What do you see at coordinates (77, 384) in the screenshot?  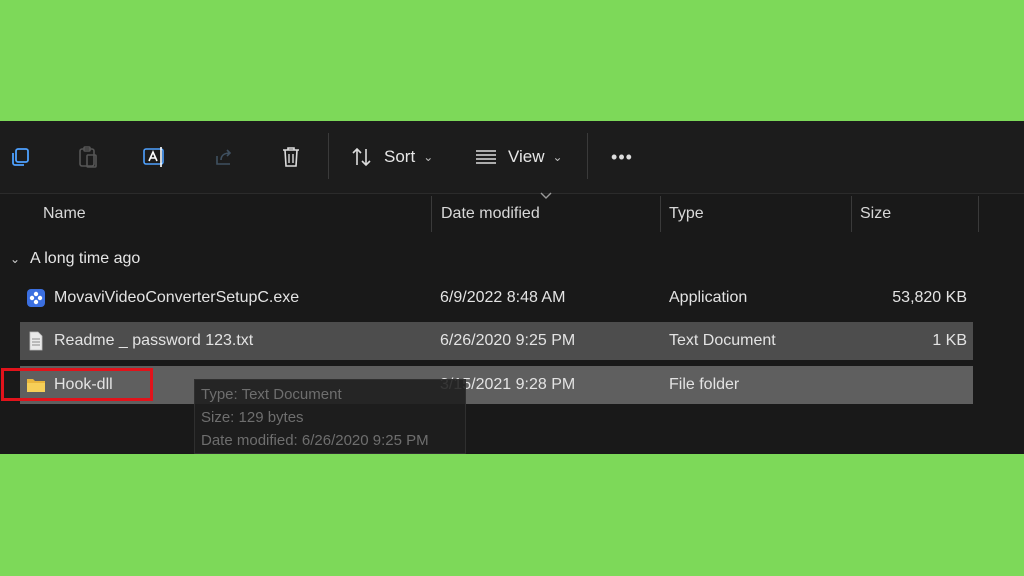 I see `highlight-box` at bounding box center [77, 384].